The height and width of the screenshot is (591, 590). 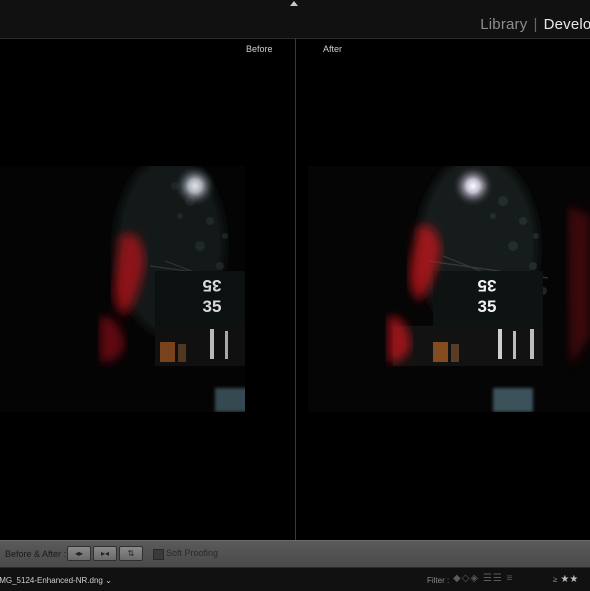 What do you see at coordinates (36, 554) in the screenshot?
I see `before-after-label: Before & After :` at bounding box center [36, 554].